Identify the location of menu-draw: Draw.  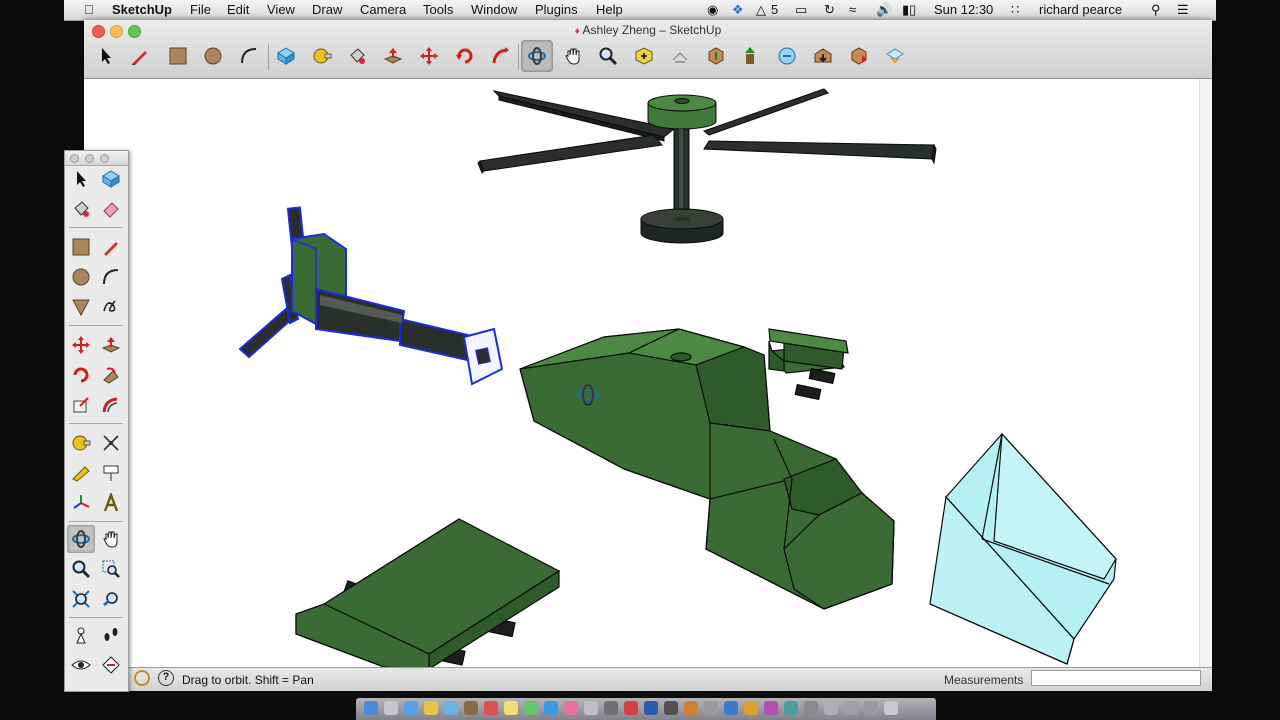
(327, 9).